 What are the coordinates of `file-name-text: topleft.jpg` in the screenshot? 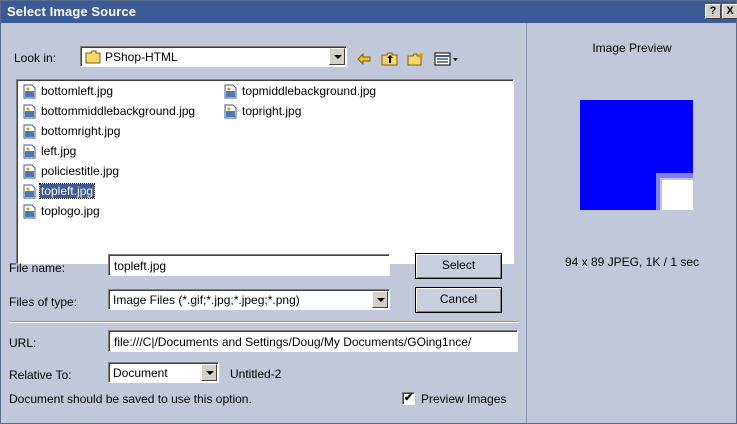 It's located at (67, 191).